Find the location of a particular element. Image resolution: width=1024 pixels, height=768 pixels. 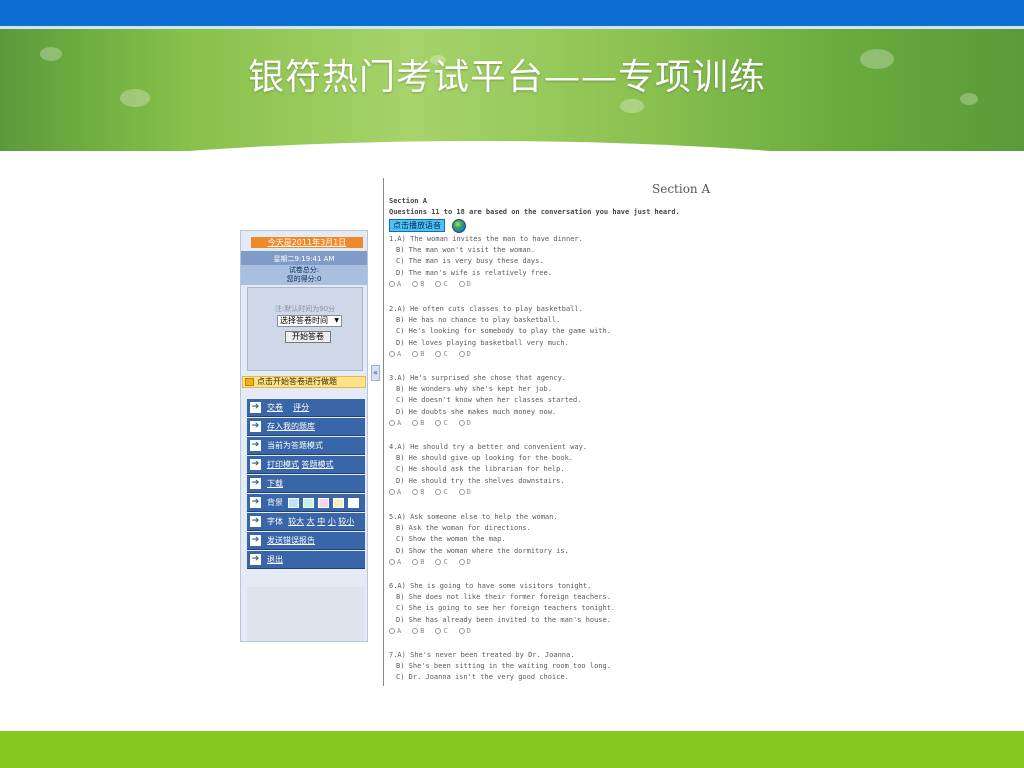

answer-choice-text: C) The man is very busy these days. is located at coordinates (470, 261).